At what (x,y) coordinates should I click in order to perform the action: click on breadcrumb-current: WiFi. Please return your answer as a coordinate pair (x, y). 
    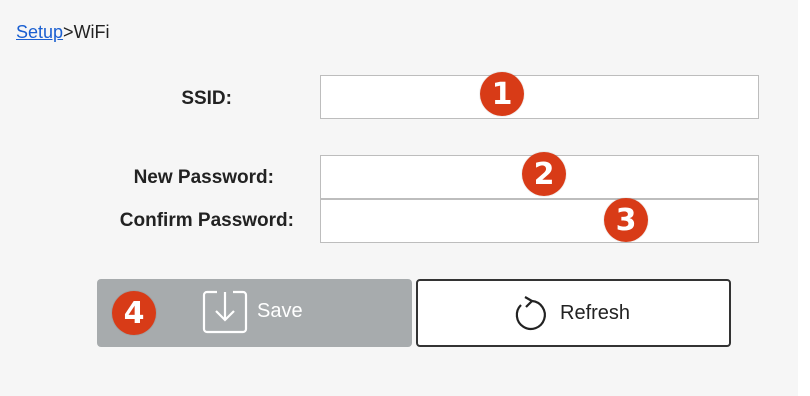
    Looking at the image, I should click on (91, 32).